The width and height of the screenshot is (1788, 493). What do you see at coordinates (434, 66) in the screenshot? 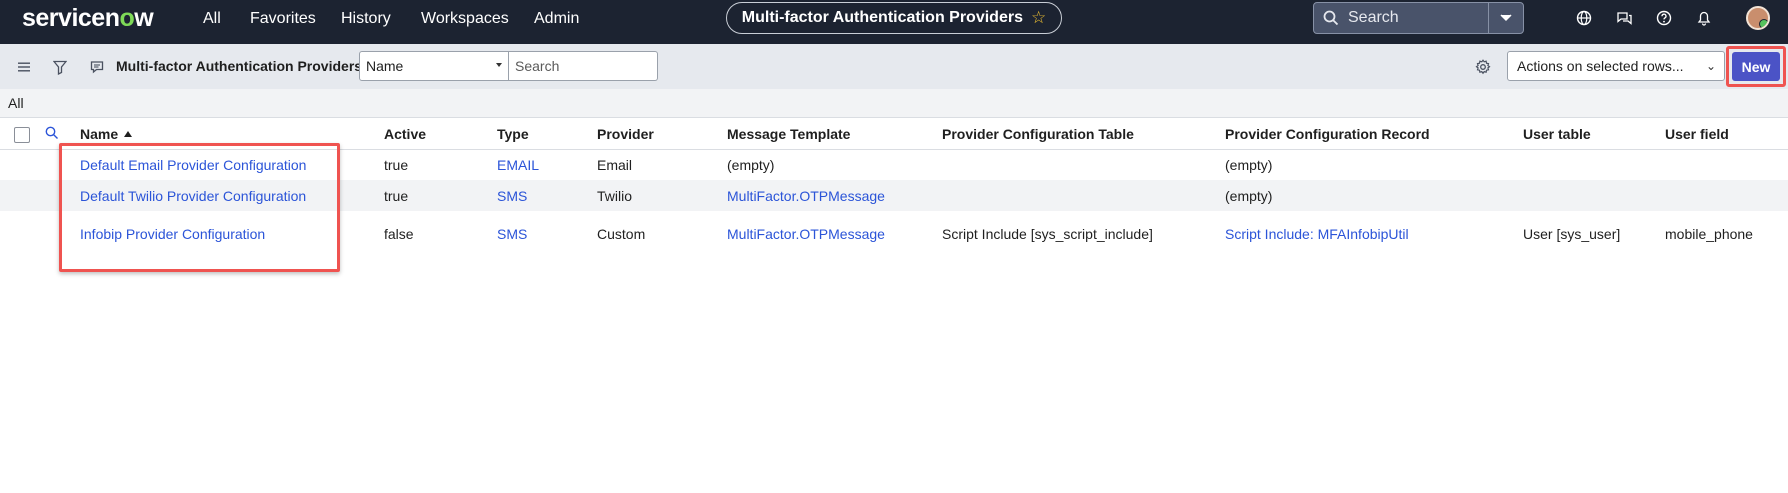
I see `search-field-select: Name` at bounding box center [434, 66].